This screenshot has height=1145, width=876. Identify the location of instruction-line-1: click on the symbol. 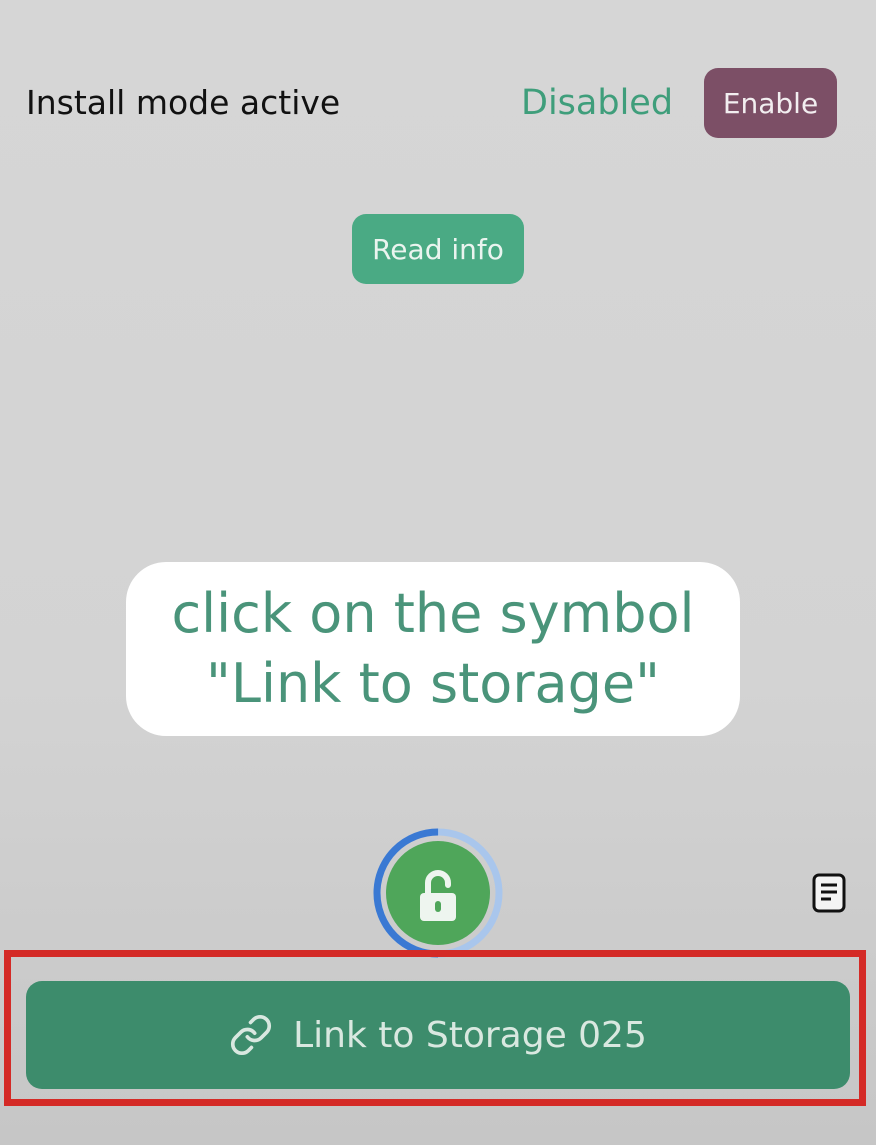
(433, 613).